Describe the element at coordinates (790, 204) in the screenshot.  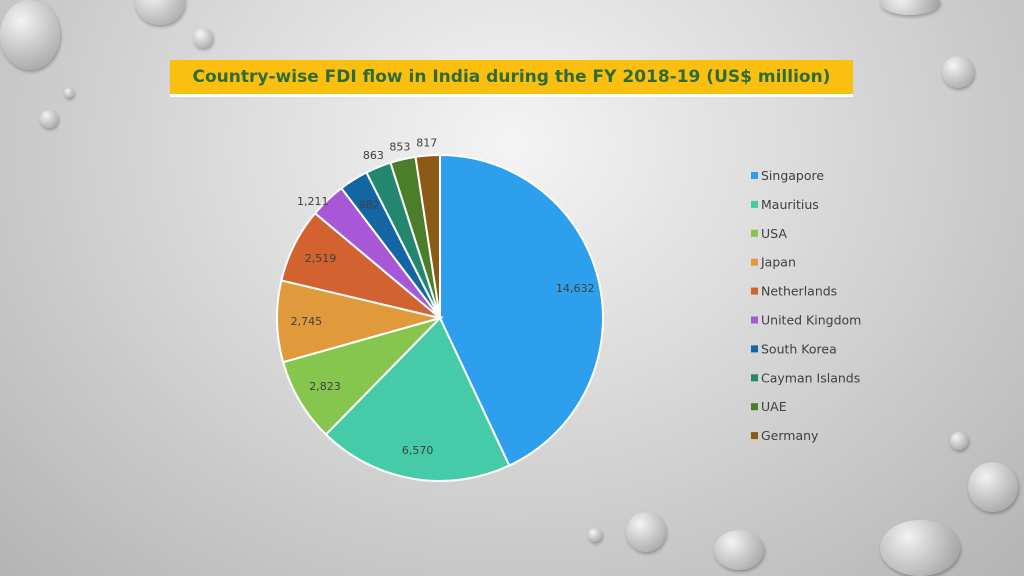
I see `legend-entry: Mauritius` at that location.